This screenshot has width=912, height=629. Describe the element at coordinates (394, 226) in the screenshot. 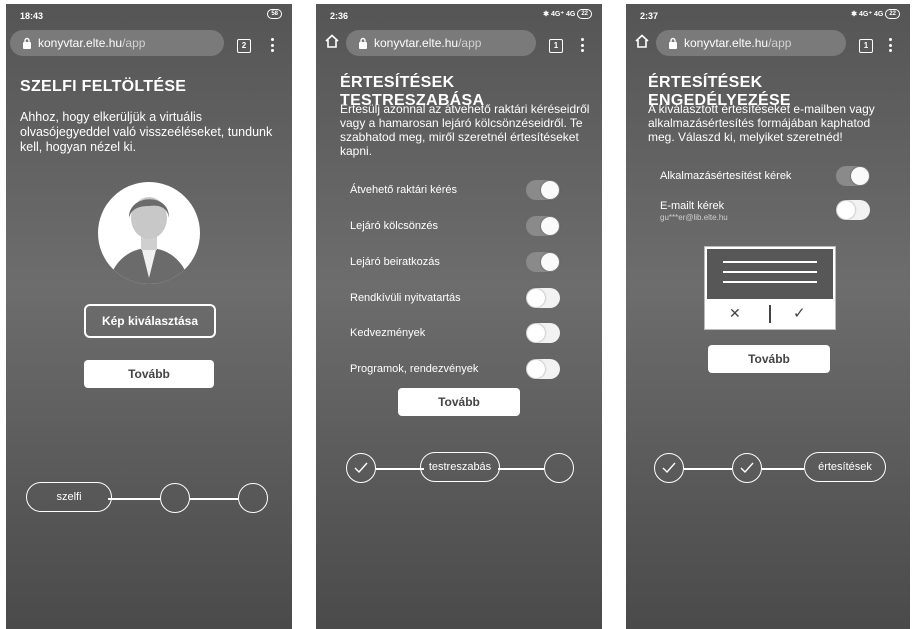

I see `toggle-label: Lejáró kölcsönzés` at that location.